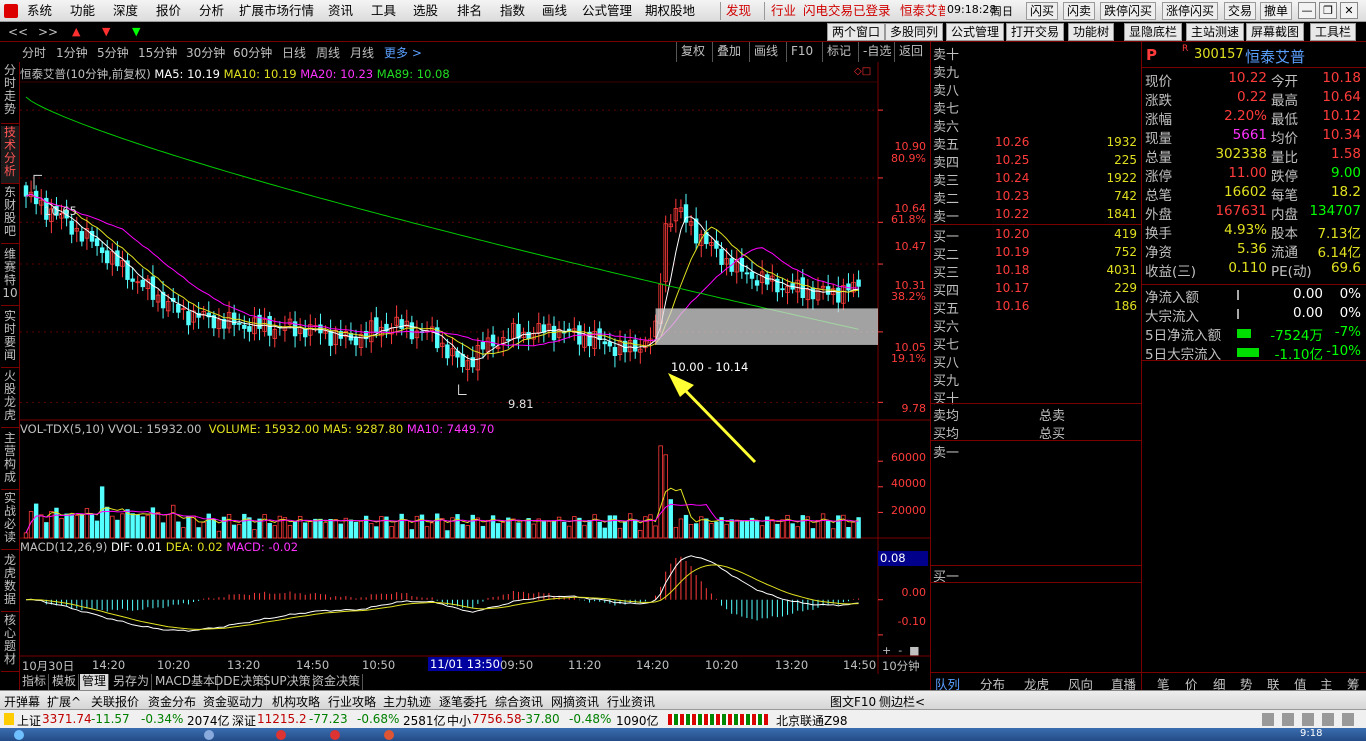 This screenshot has width=1366, height=741. What do you see at coordinates (1128, 11) in the screenshot?
I see `limit-down-buy-button: 跌停闪买` at bounding box center [1128, 11].